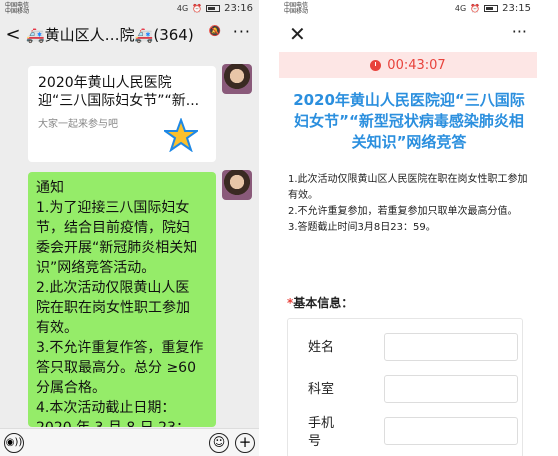 This screenshot has height=456, width=558. What do you see at coordinates (403, 211) in the screenshot?
I see `rule-item: 2.不允许重复参加，若重复参加只取单次最高分值。` at bounding box center [403, 211].